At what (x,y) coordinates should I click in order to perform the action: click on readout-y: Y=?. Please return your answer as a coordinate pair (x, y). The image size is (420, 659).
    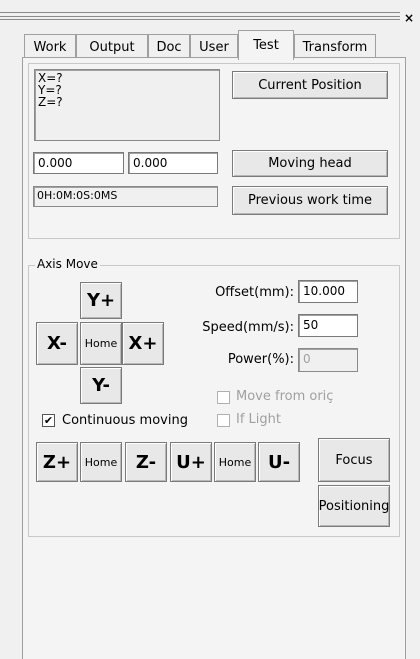
    Looking at the image, I should click on (50, 90).